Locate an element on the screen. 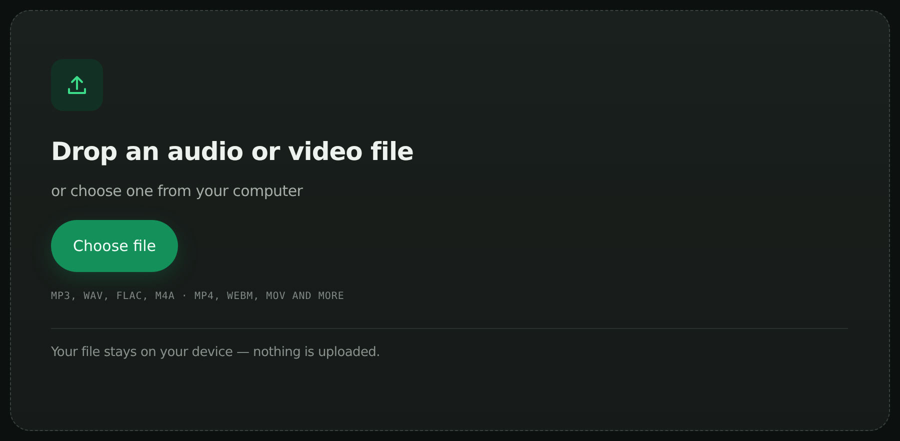 Image resolution: width=900 pixels, height=441 pixels. drop-title: Drop an audio or video file is located at coordinates (232, 151).